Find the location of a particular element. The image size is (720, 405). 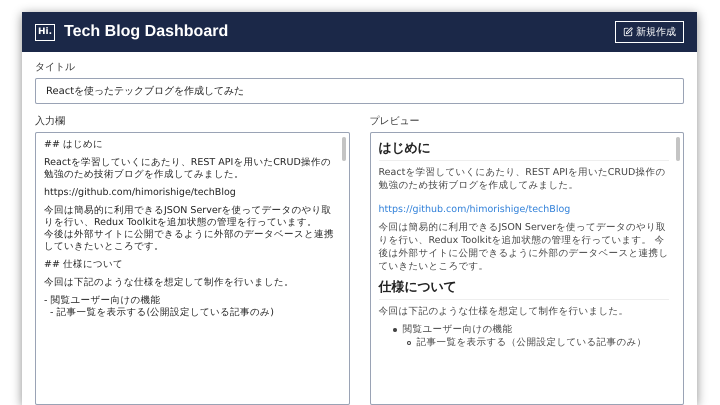

list-item: 記事一覧を表示する（公開設定している記事のみ） is located at coordinates (531, 342).